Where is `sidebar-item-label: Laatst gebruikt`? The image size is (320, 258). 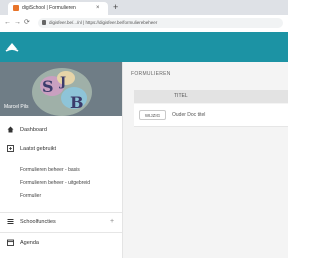 sidebar-item-label: Laatst gebruikt is located at coordinates (38, 149).